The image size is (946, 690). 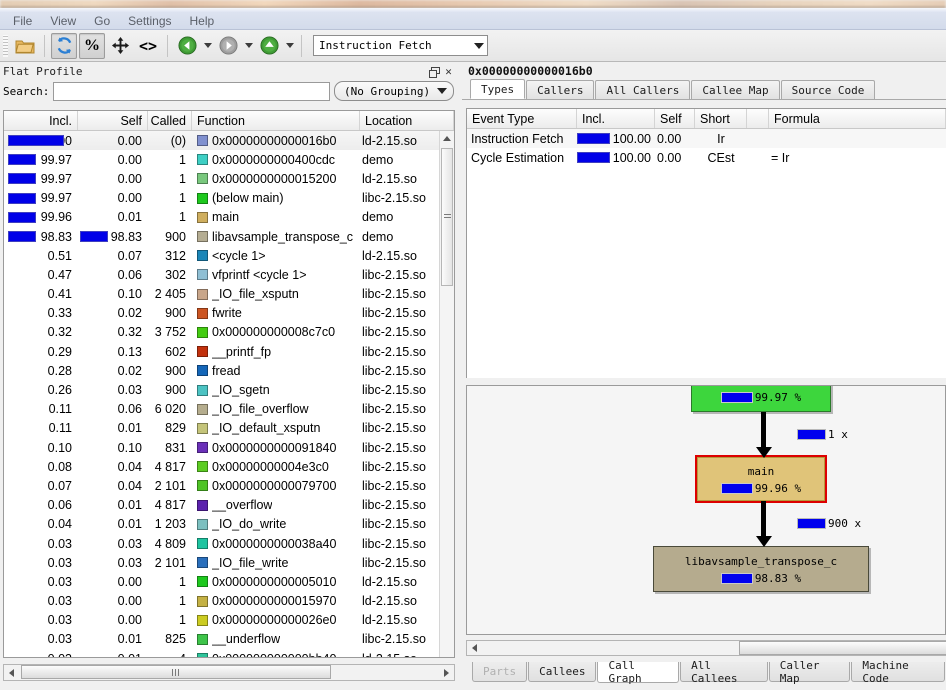 What do you see at coordinates (229, 198) in the screenshot?
I see `table-row: 99.97 0.00 1 (below main) libc-2.15.so` at bounding box center [229, 198].